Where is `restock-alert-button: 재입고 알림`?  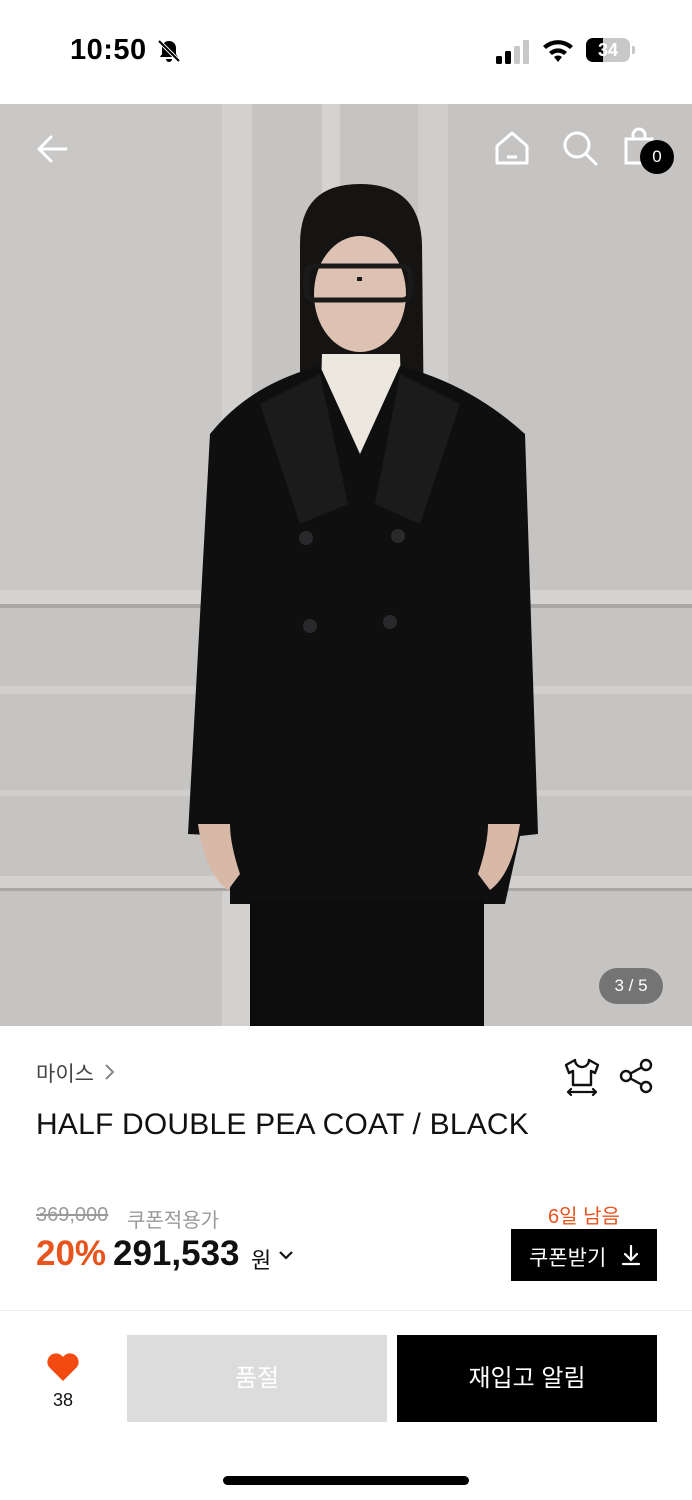
restock-alert-button: 재입고 알림 is located at coordinates (527, 1378).